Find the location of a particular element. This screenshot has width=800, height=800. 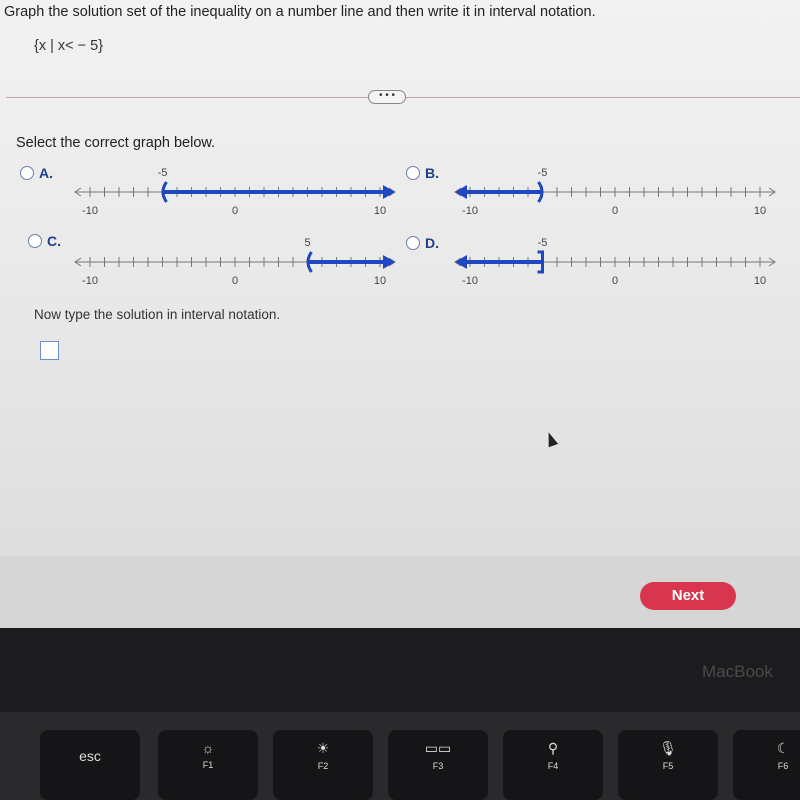

key-icon: ⚲ is located at coordinates (553, 748).